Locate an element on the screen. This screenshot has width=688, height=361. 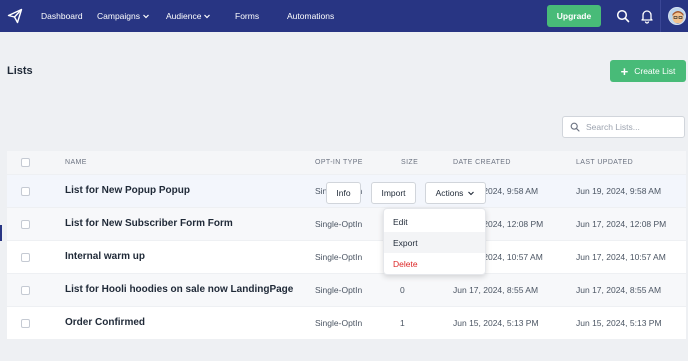
upgrade-button: Upgrade is located at coordinates (574, 16).